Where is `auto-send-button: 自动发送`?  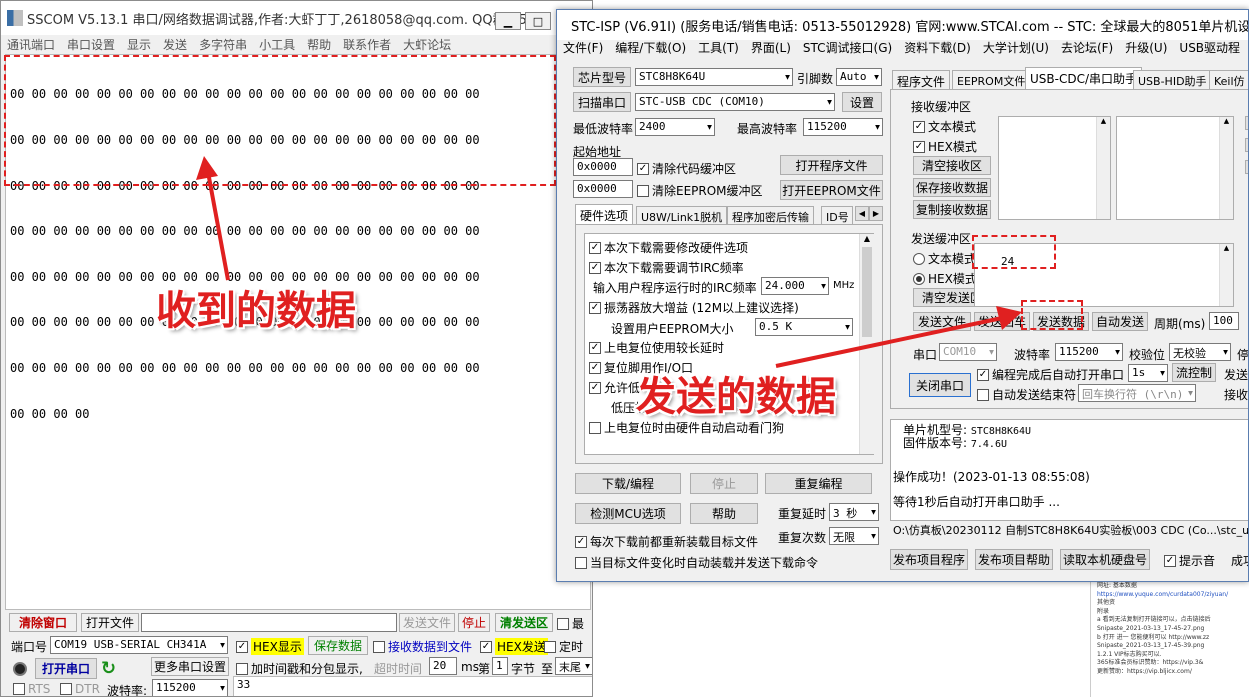
auto-send-button: 自动发送 is located at coordinates (1120, 321).